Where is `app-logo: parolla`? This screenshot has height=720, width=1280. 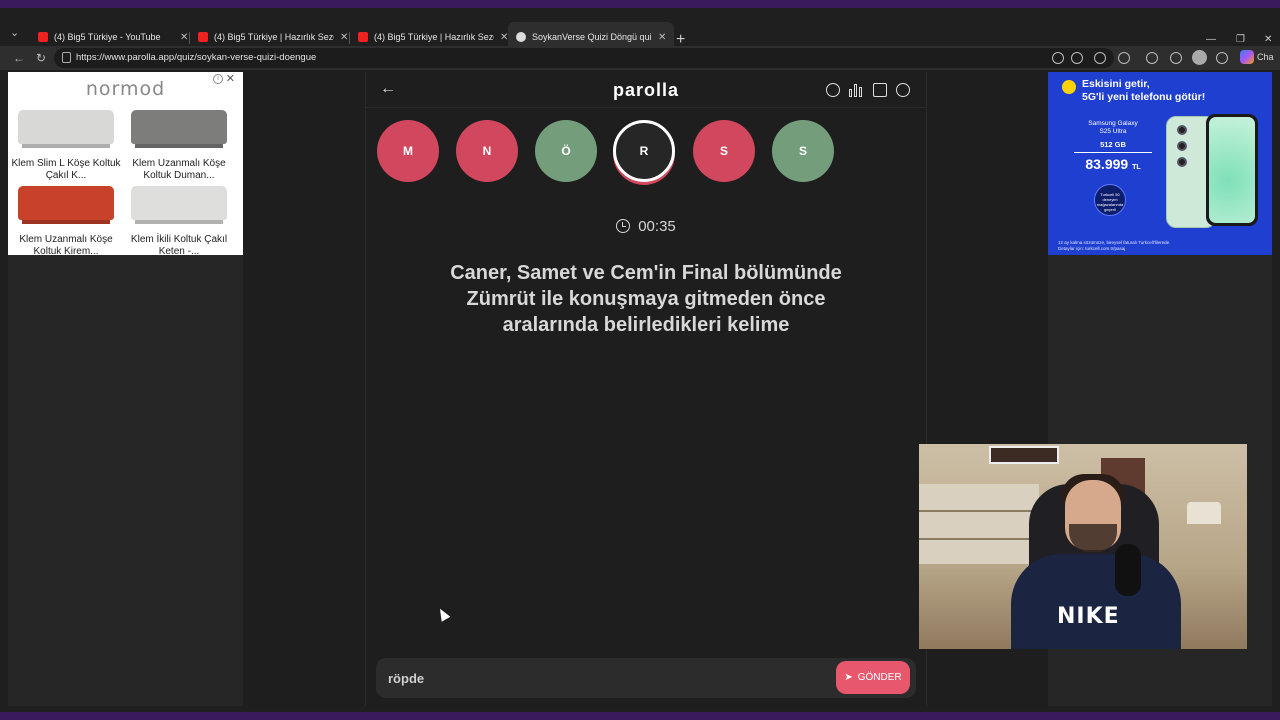 app-logo: parolla is located at coordinates (646, 90).